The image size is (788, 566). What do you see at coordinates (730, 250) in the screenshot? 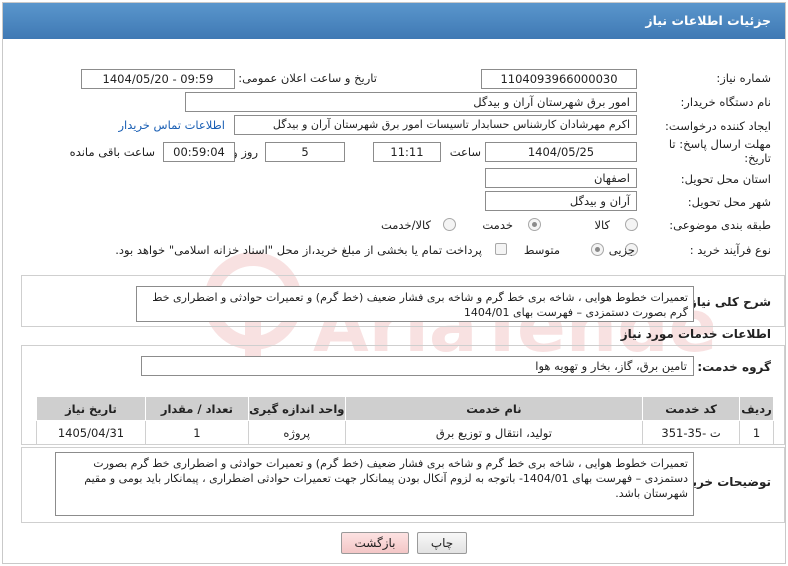
I see `process-label: نوع فرآیند خرید :` at bounding box center [730, 250].